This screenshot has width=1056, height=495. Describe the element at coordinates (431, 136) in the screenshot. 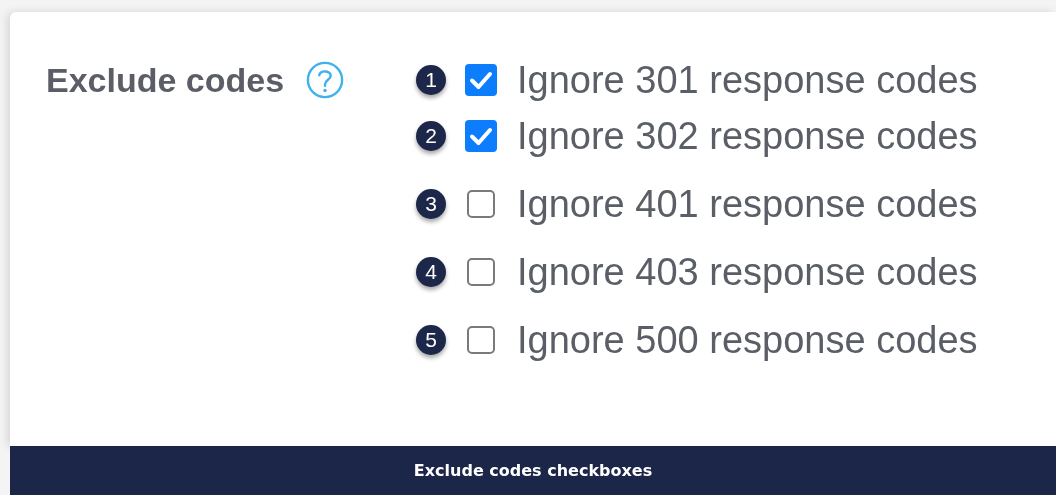

I see `step-badge: 2` at that location.